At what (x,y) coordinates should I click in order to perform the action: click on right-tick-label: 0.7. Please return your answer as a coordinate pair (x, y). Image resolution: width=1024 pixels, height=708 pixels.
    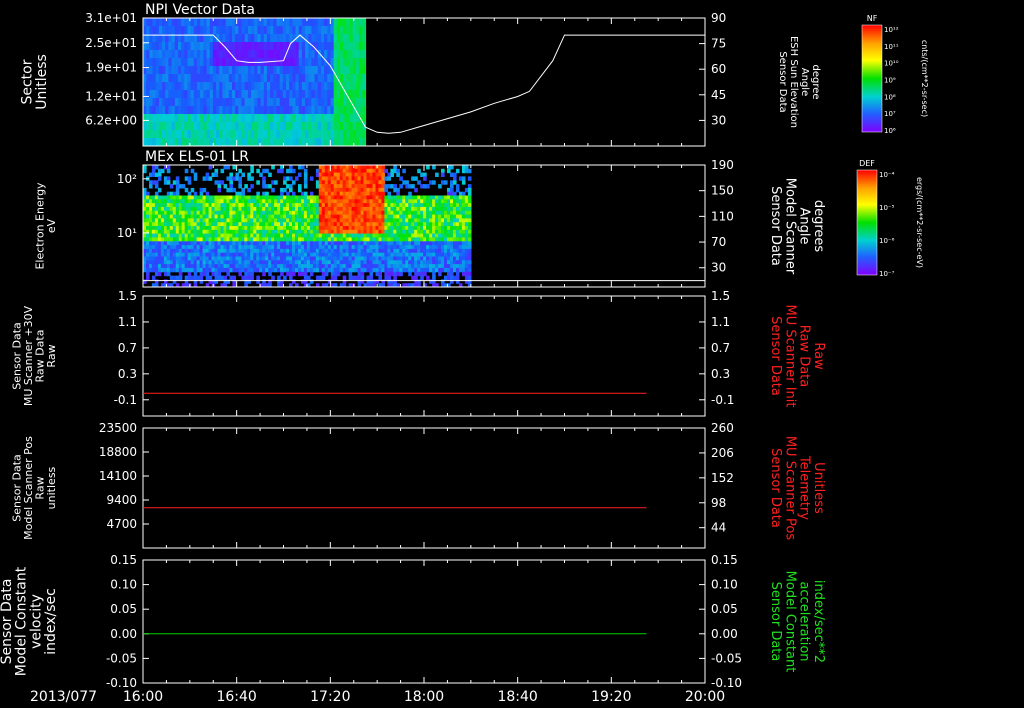
    Looking at the image, I should click on (720, 348).